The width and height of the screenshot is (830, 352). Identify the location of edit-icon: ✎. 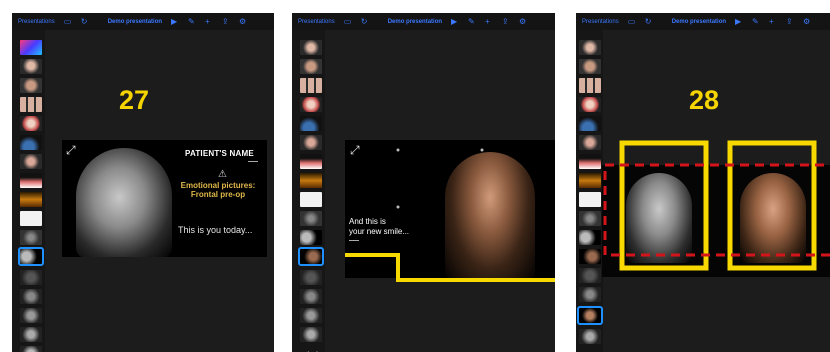
(192, 22).